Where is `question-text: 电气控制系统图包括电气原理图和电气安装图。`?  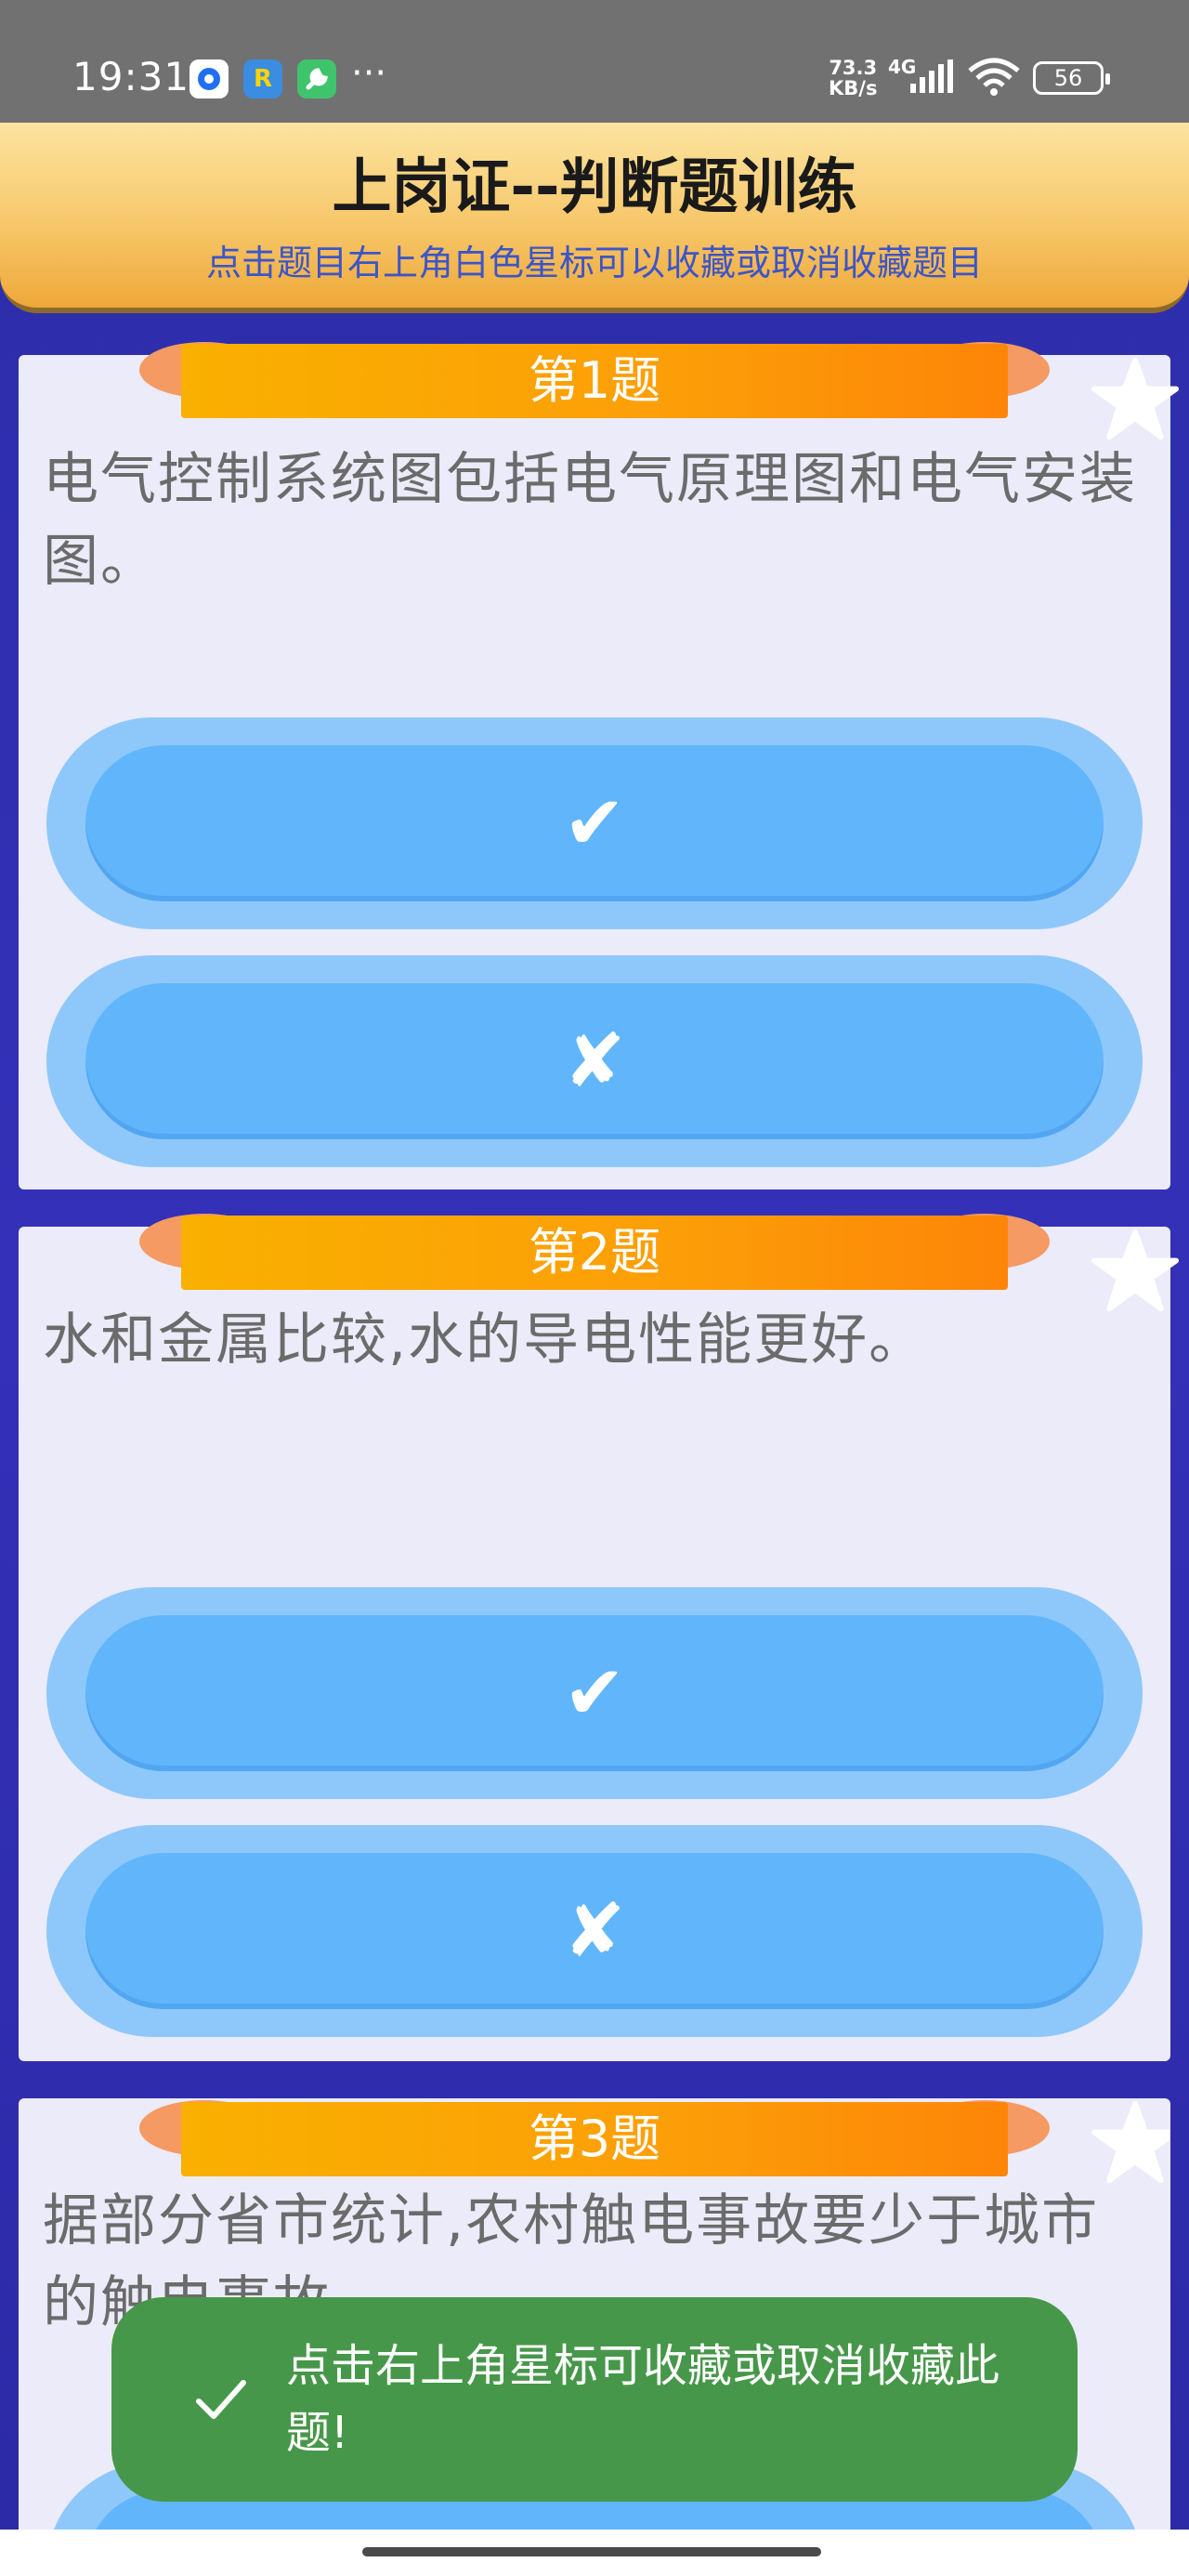 question-text: 电气控制系统图包括电气原理图和电气安装图。 is located at coordinates (590, 520).